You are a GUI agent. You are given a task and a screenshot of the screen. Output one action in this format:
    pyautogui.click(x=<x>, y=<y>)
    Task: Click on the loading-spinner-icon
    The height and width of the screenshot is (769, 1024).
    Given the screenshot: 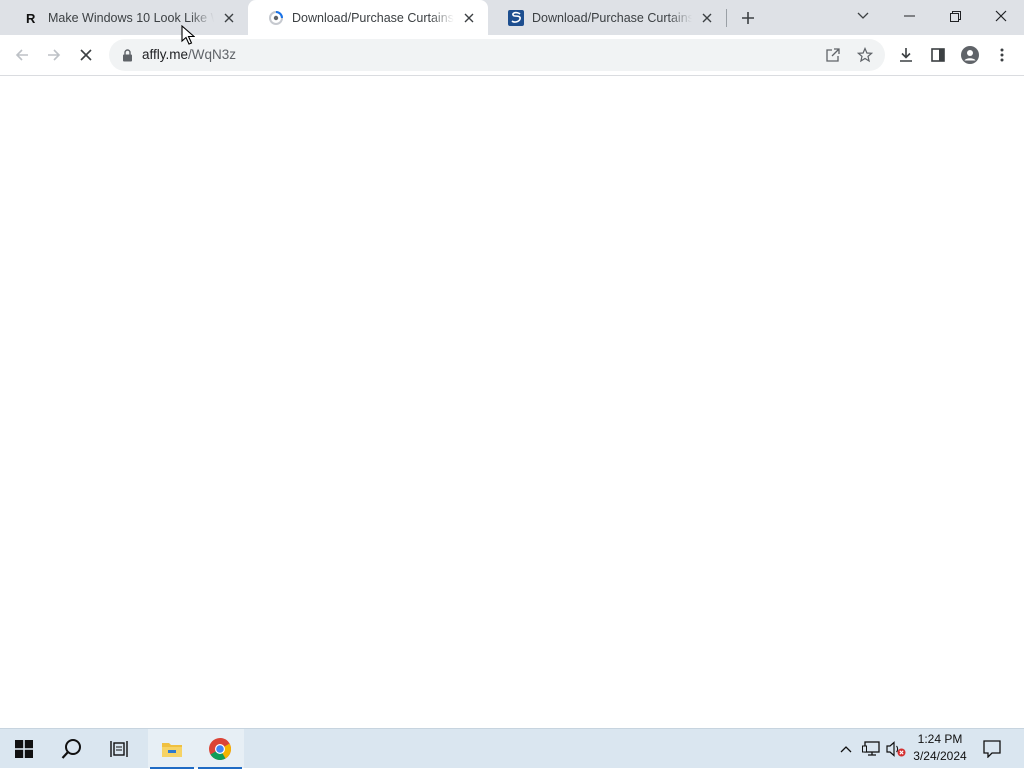 What is the action you would take?
    pyautogui.click(x=276, y=18)
    